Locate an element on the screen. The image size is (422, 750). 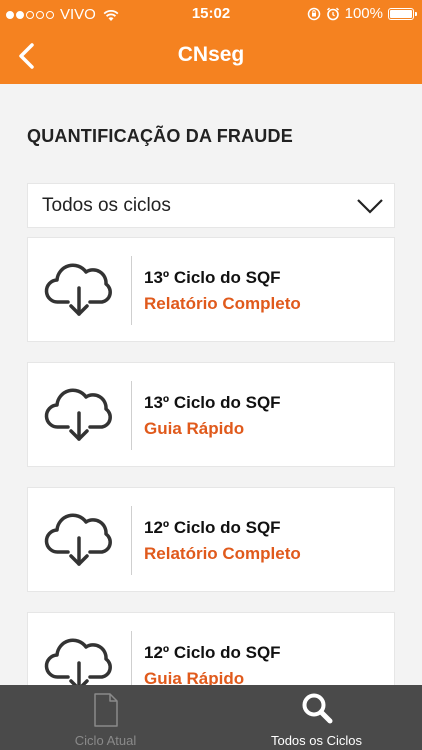
navigation-bar: CNseg is located at coordinates (211, 56).